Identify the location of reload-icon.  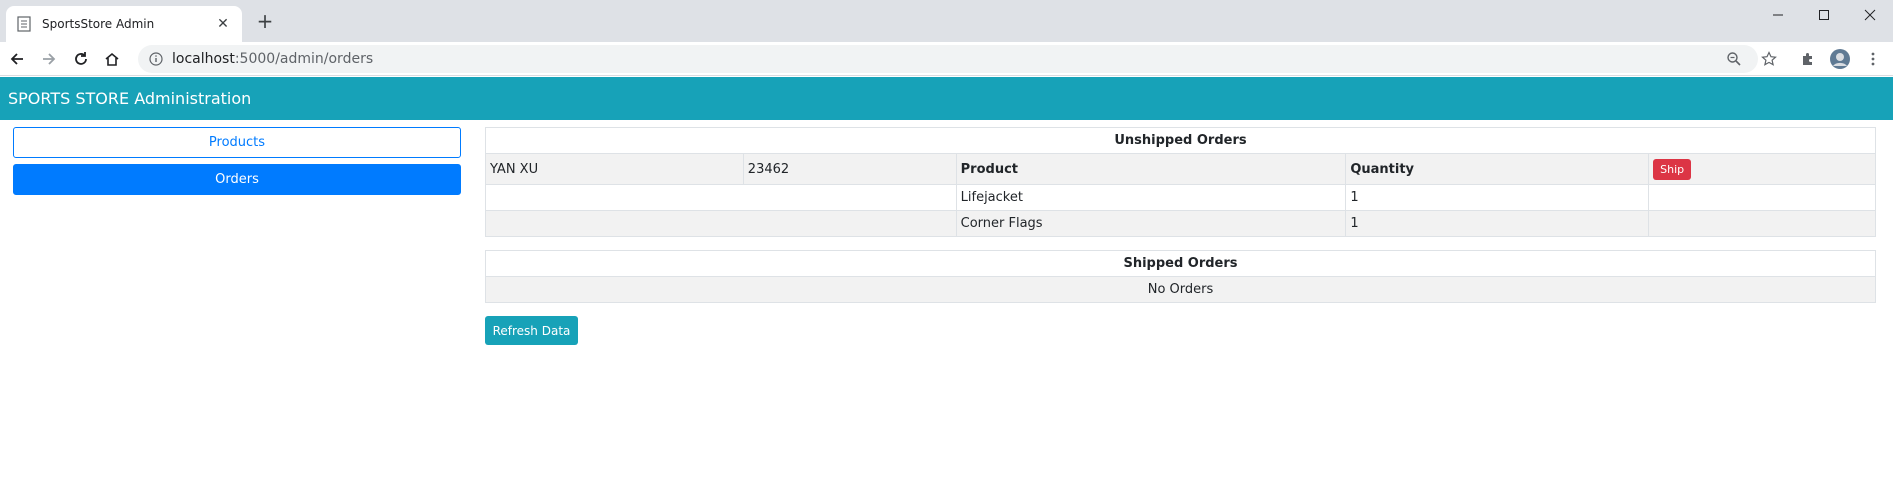
(81, 59).